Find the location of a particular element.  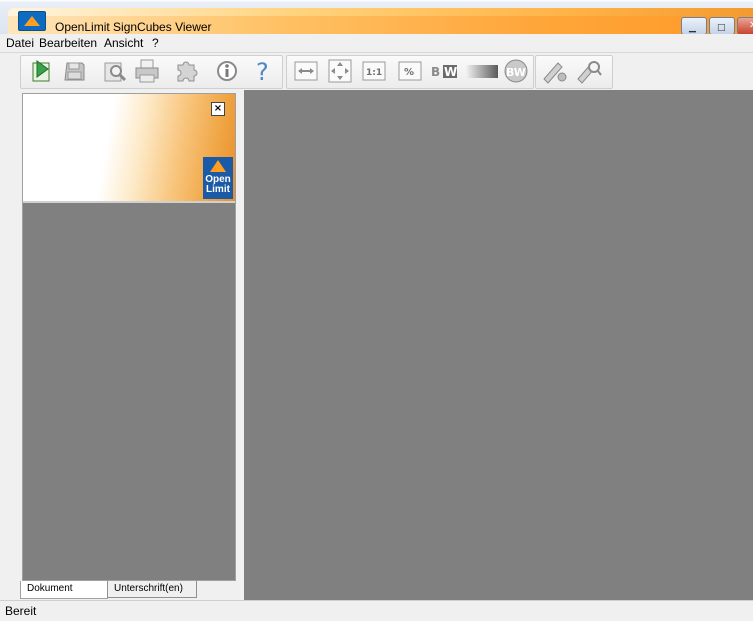

plugin-button is located at coordinates (186, 71).